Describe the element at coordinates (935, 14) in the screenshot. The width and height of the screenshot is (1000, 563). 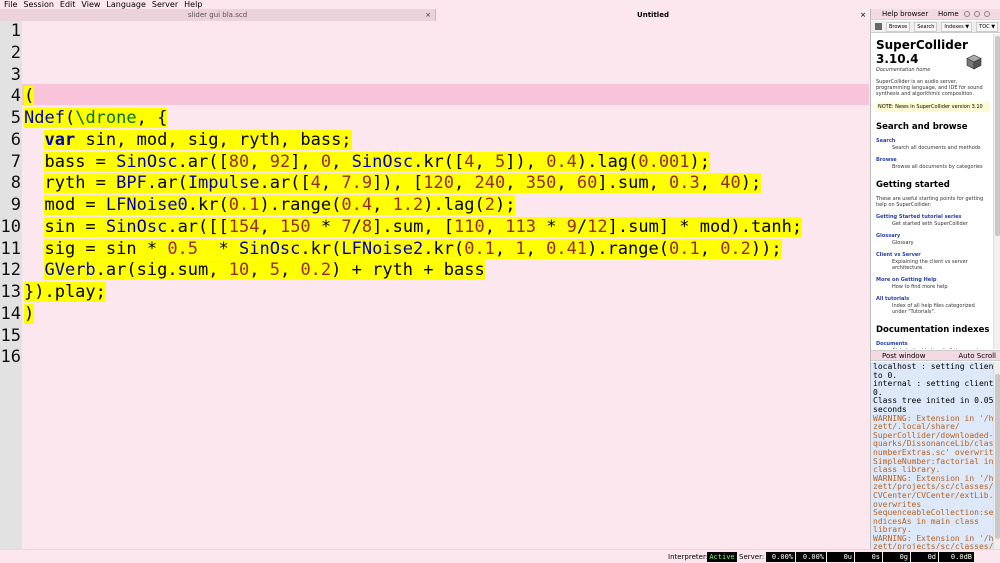
I see `help-browser-titlebar: Help browser Home` at that location.